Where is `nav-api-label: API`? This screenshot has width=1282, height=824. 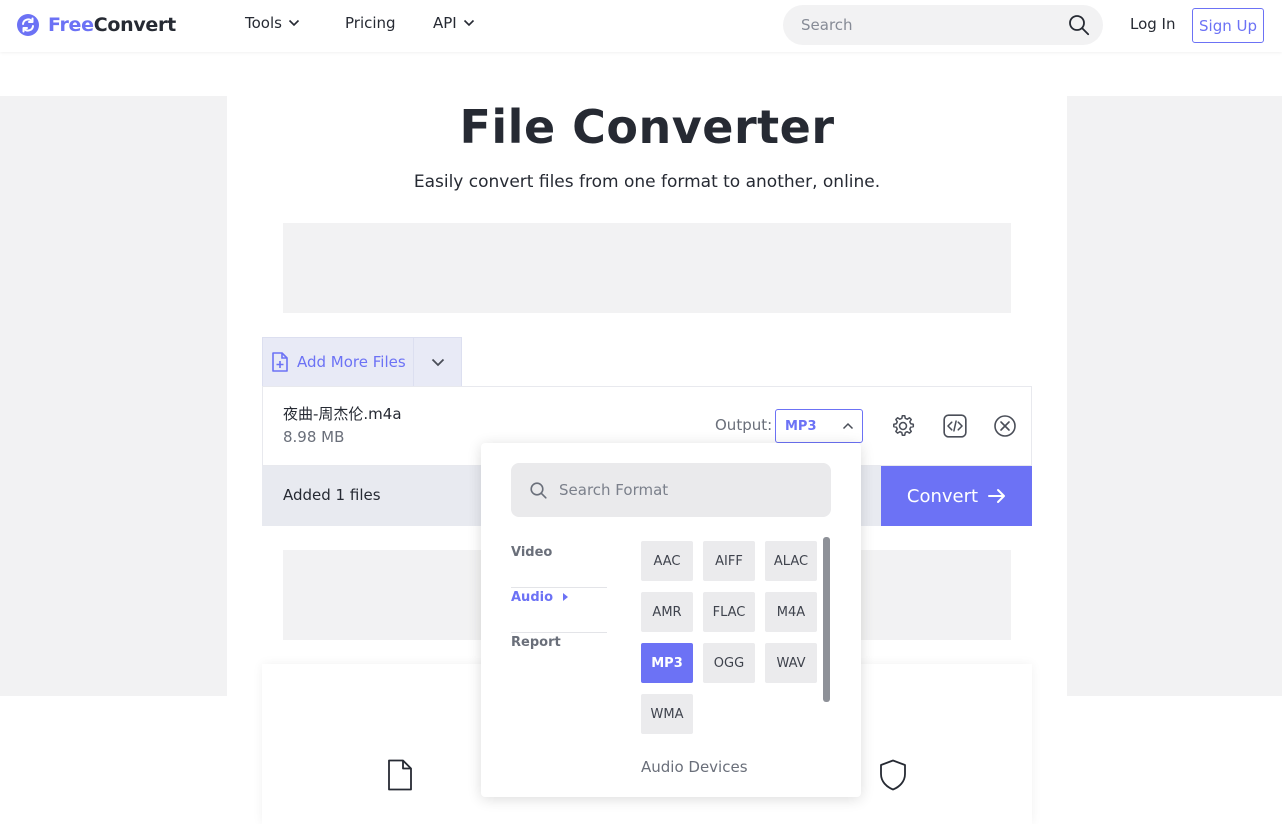
nav-api-label: API is located at coordinates (445, 23).